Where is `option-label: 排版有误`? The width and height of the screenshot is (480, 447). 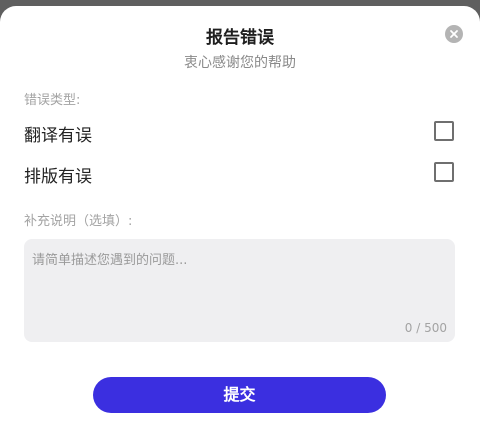
option-label: 排版有误 is located at coordinates (58, 177).